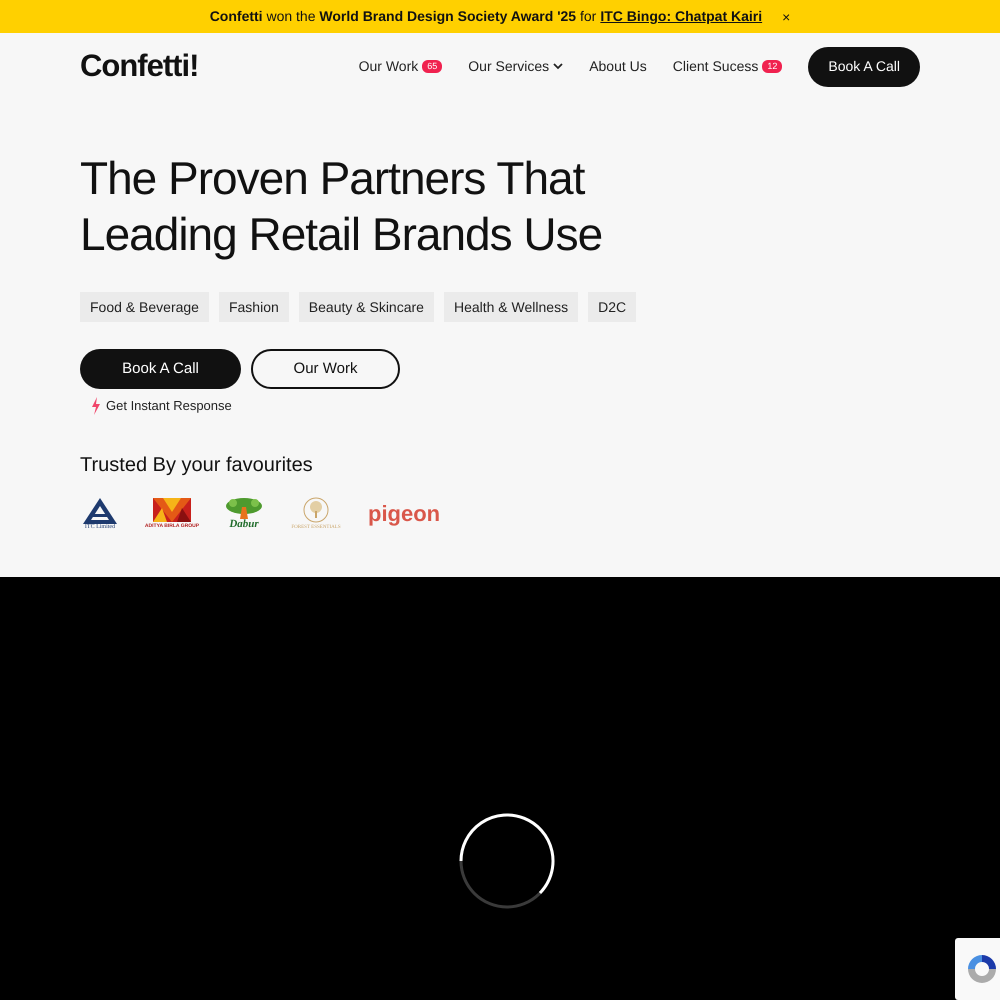 The width and height of the screenshot is (1000, 1000). What do you see at coordinates (511, 307) in the screenshot?
I see `category-tag: Health & Wellness` at bounding box center [511, 307].